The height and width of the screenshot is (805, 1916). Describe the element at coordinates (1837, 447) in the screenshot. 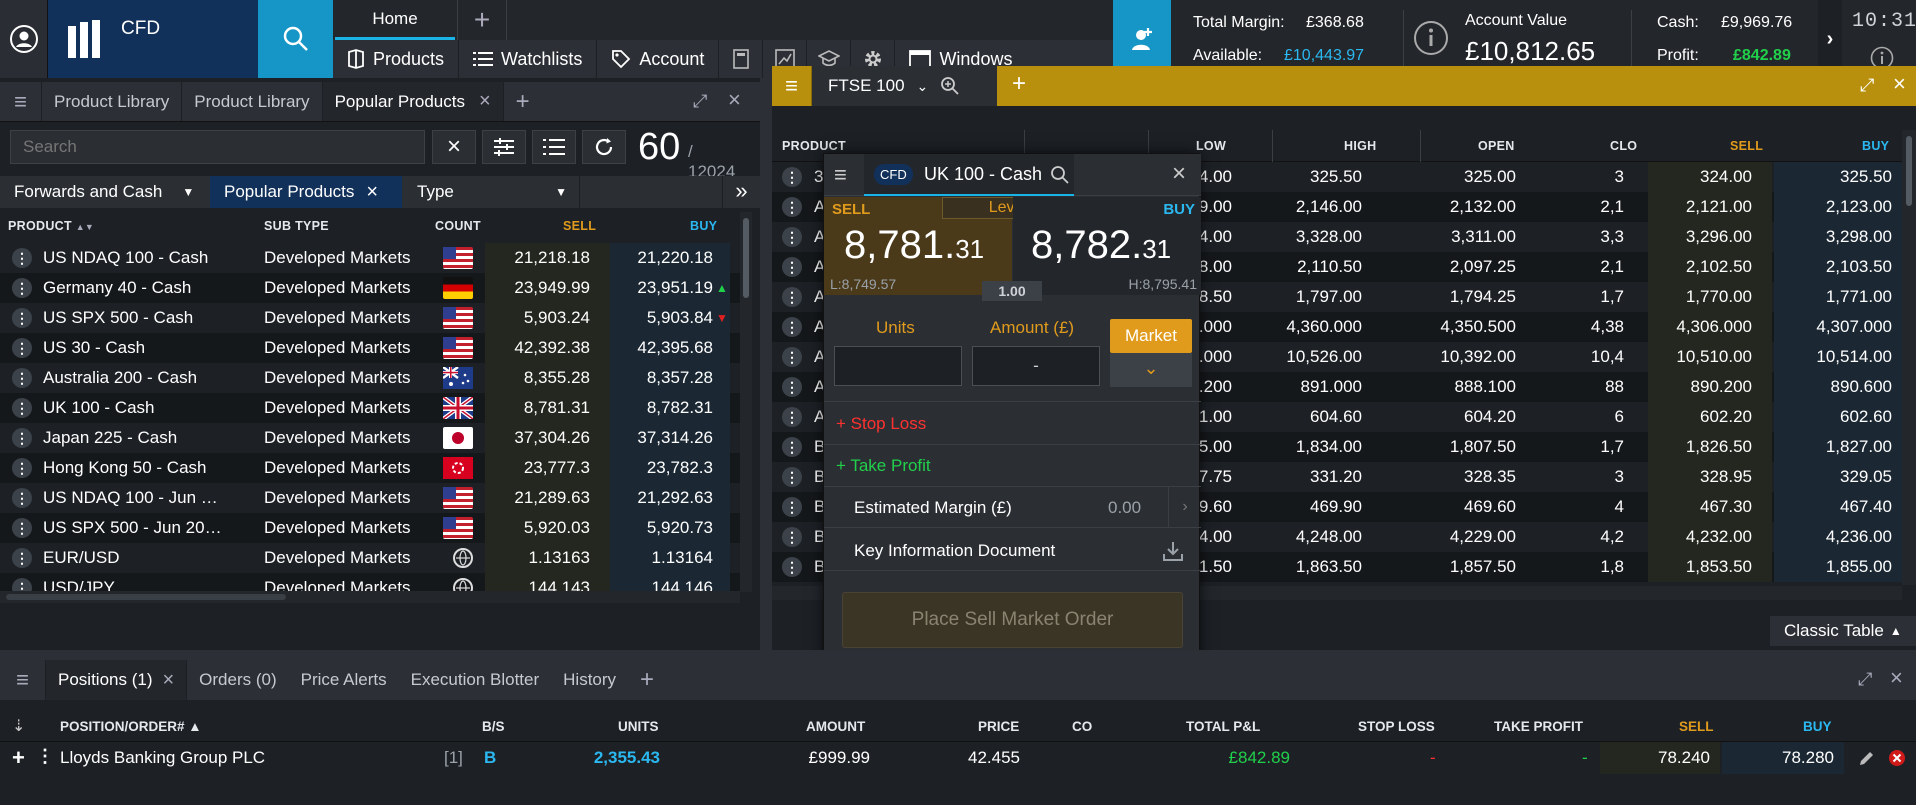

I see `ftse-buy: 1,827.00` at that location.